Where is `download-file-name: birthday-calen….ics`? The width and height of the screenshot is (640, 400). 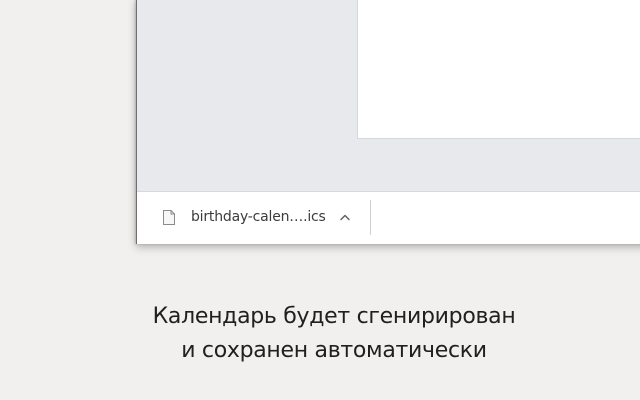
download-file-name: birthday-calen….ics is located at coordinates (258, 217).